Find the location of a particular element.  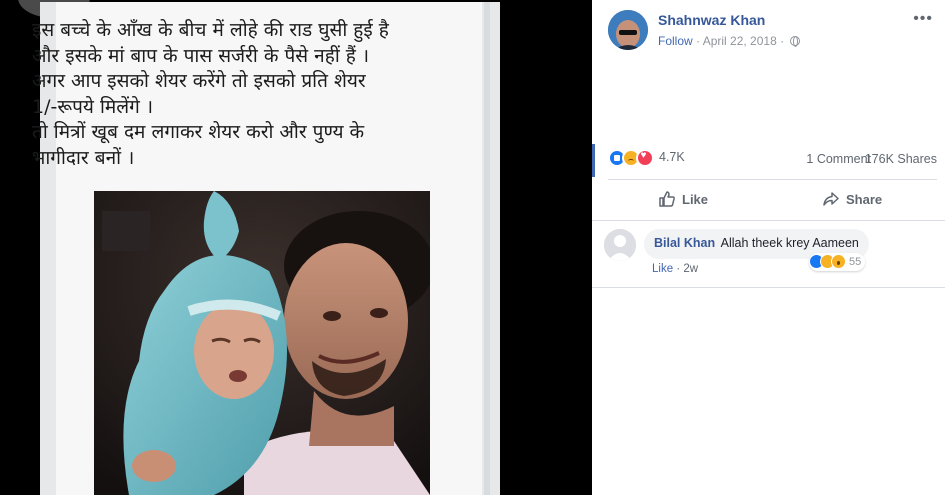

post-date: April 22, 2018 is located at coordinates (740, 41).